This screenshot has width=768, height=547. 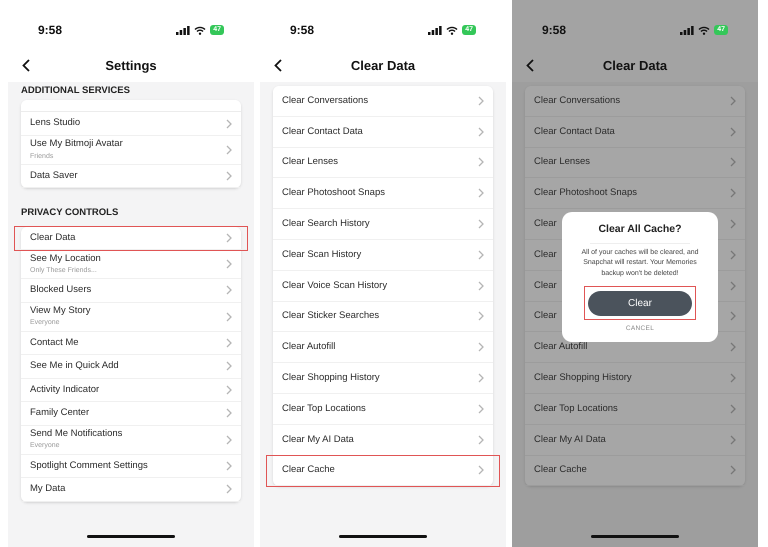 I want to click on row-label: Clear Search History, so click(x=326, y=223).